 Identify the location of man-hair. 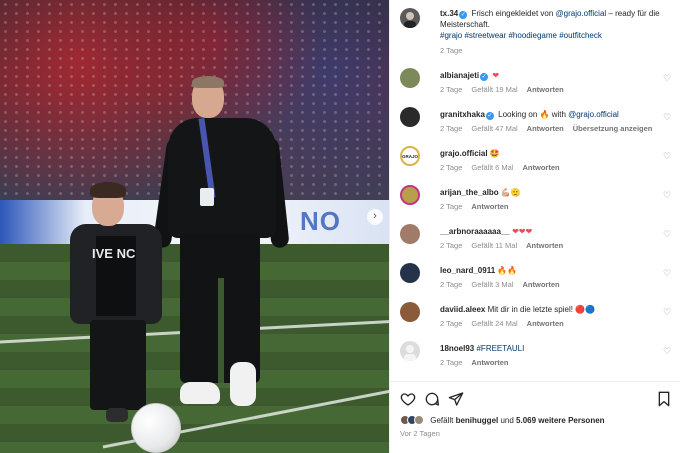
(208, 82).